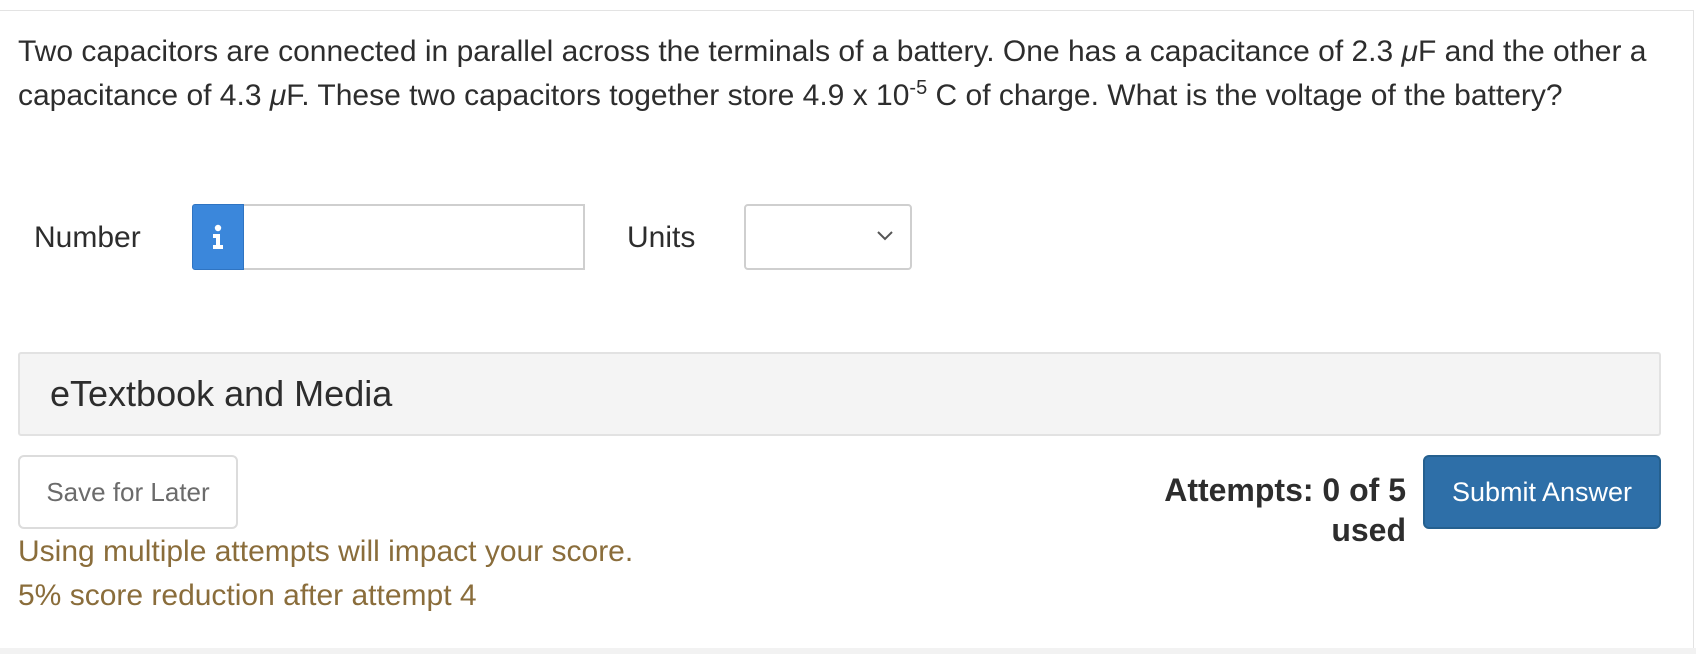 Image resolution: width=1696 pixels, height=654 pixels. Describe the element at coordinates (828, 237) in the screenshot. I see `units-select` at that location.